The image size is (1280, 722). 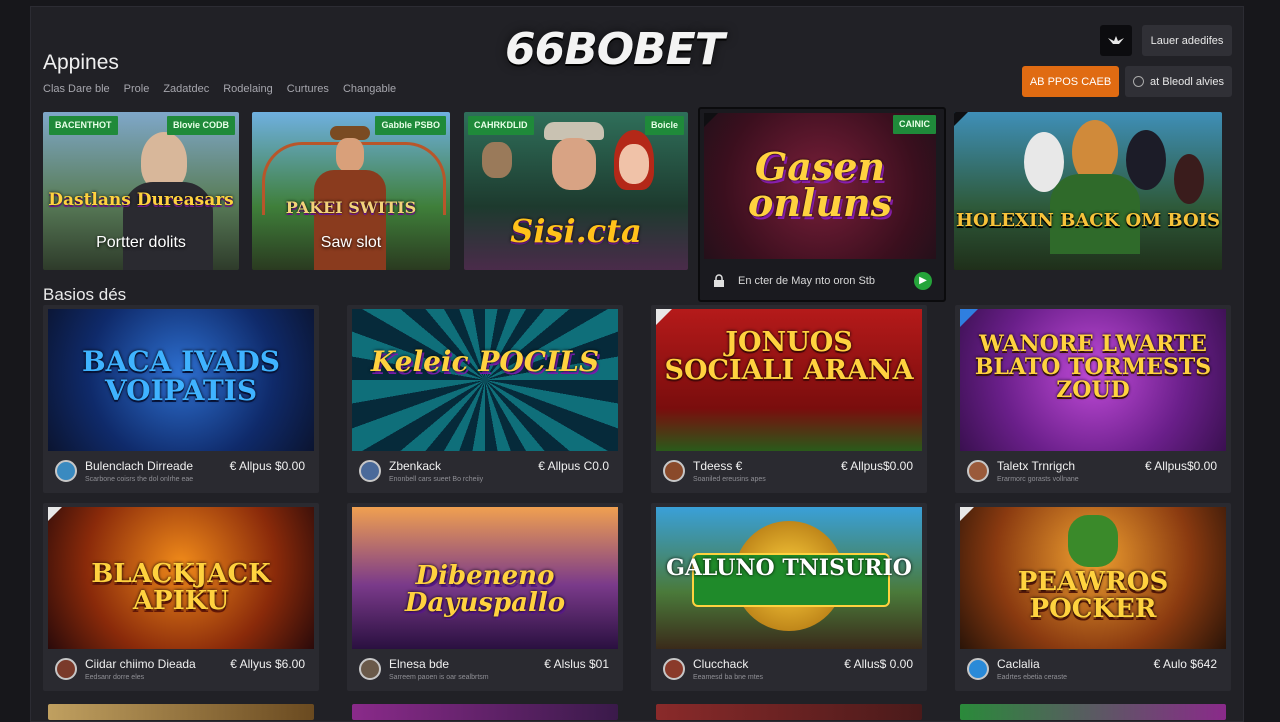 I want to click on section-title: Basios dés, so click(x=85, y=294).